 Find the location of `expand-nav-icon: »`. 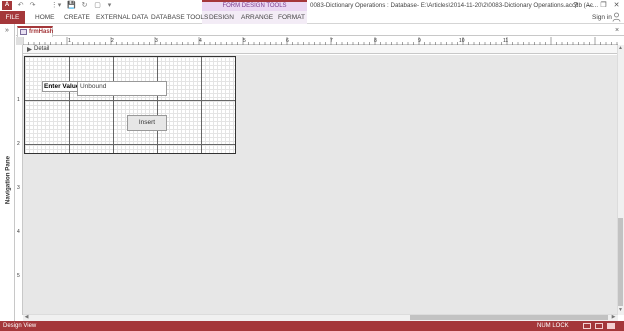

expand-nav-icon: » is located at coordinates (7, 31).